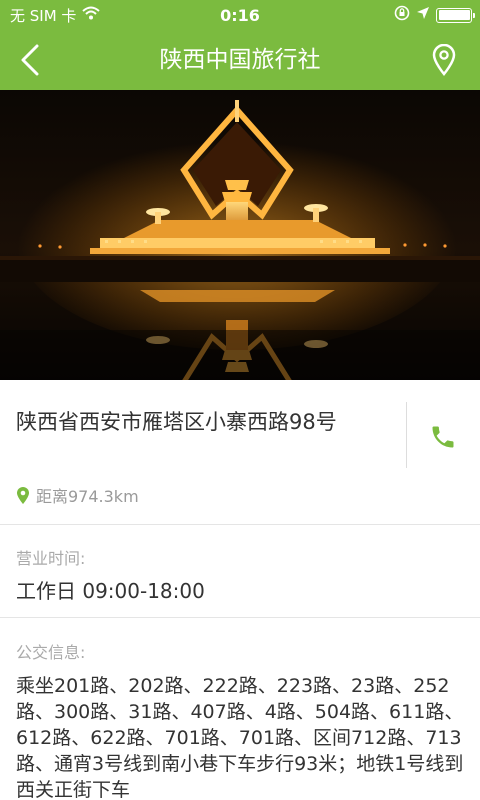  I want to click on chevron-left-icon, so click(30, 60).